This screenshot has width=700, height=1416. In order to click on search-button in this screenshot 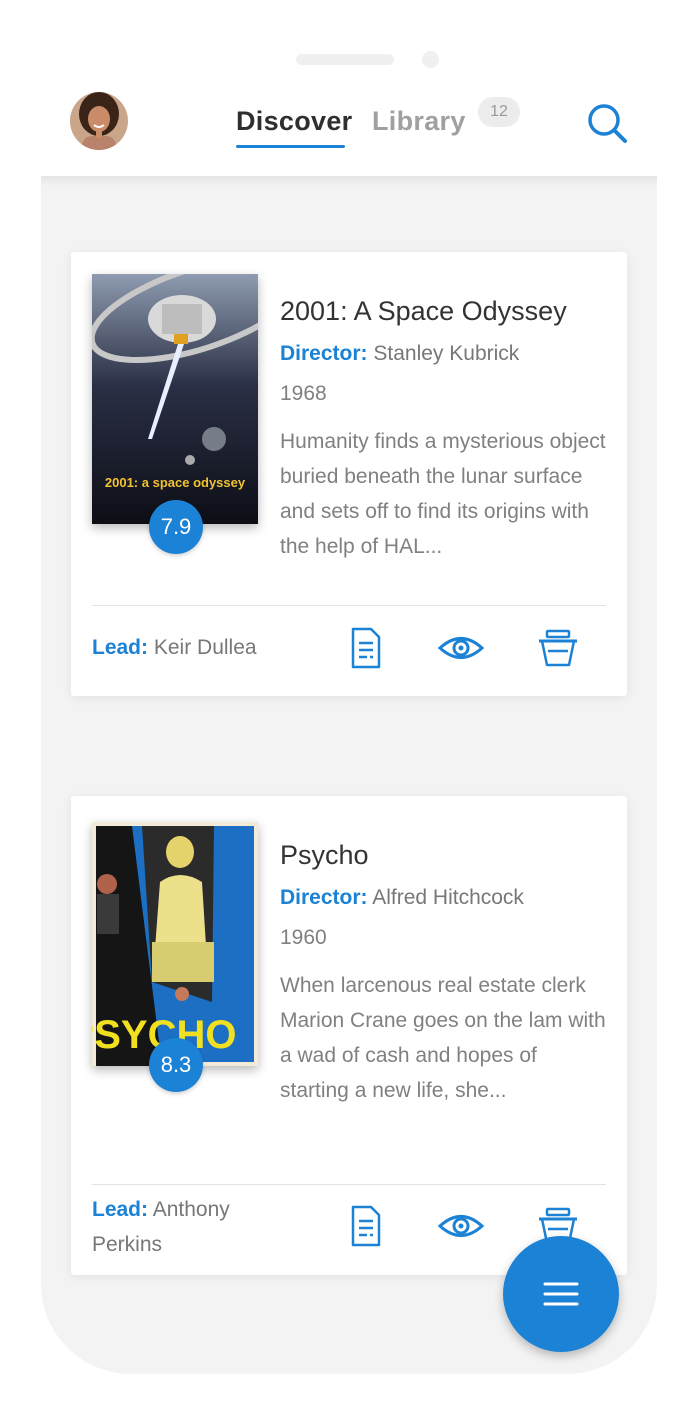, I will do `click(607, 123)`.